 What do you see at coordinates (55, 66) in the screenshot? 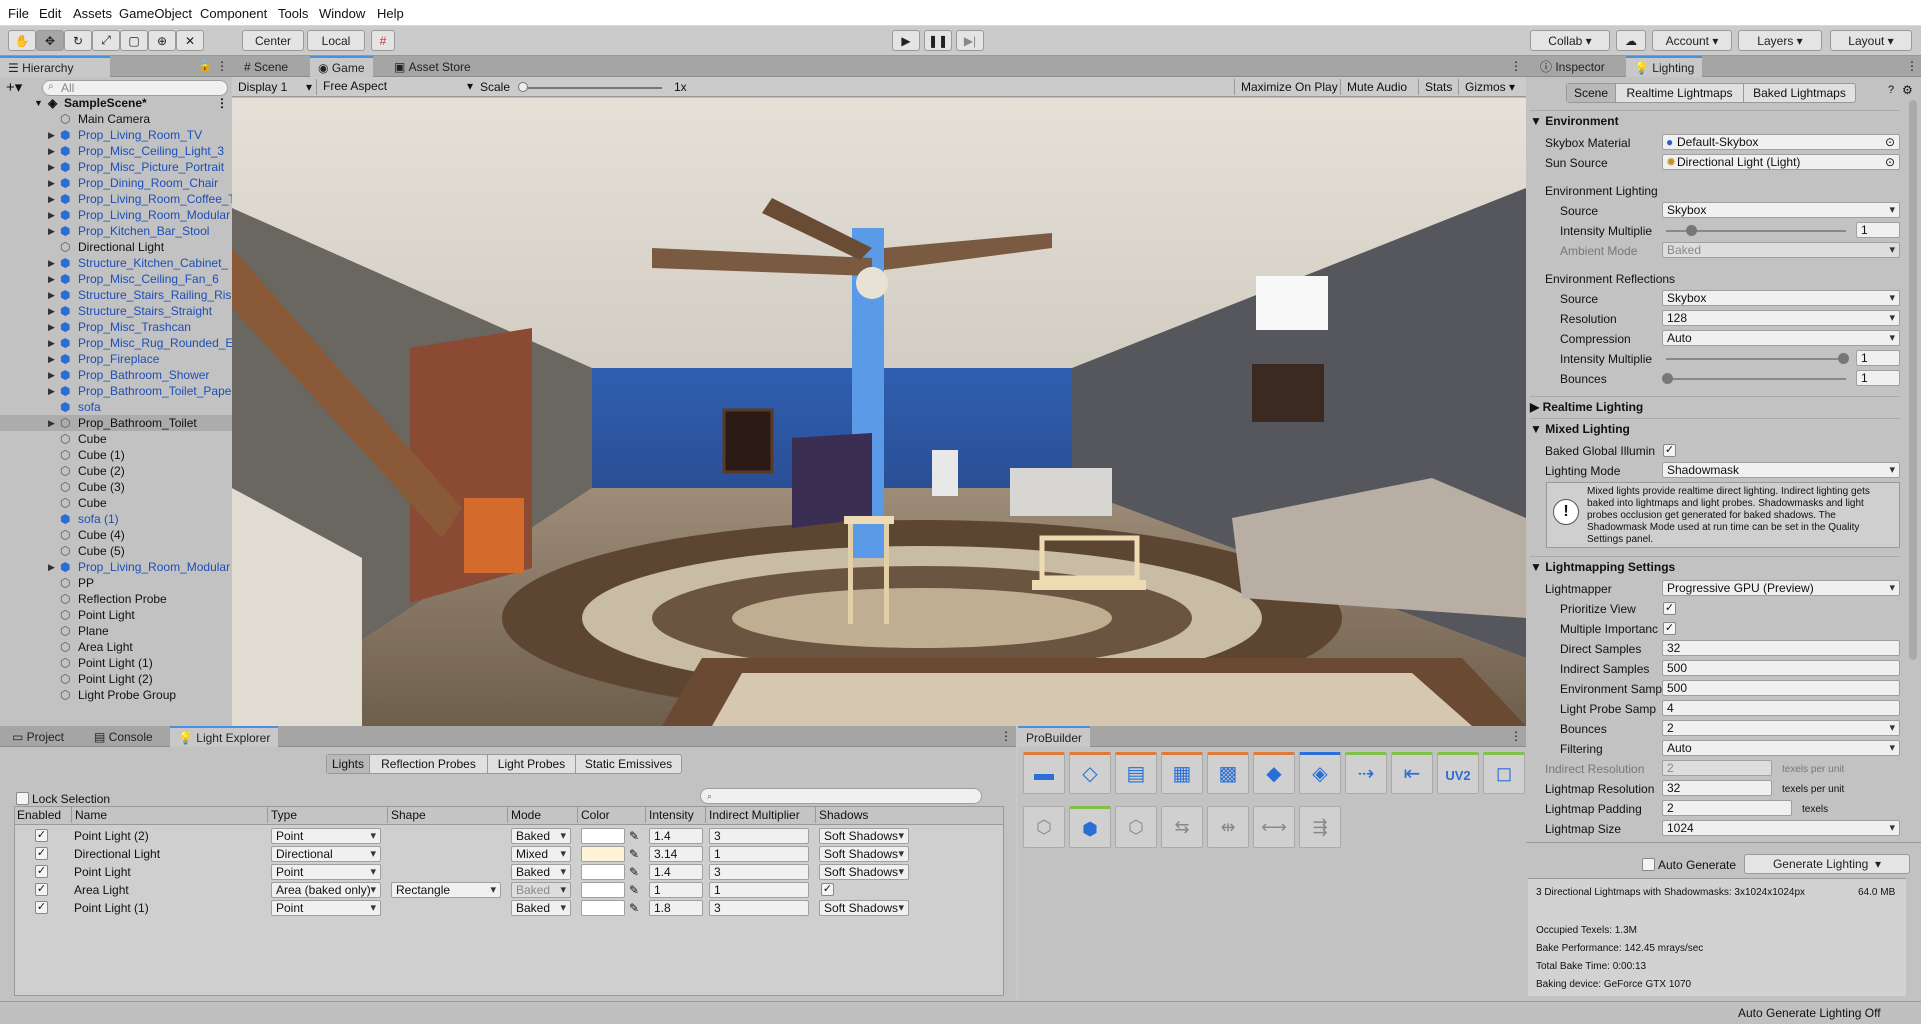
I see `tab-hierarchy: ☰ Hierarchy` at bounding box center [55, 66].